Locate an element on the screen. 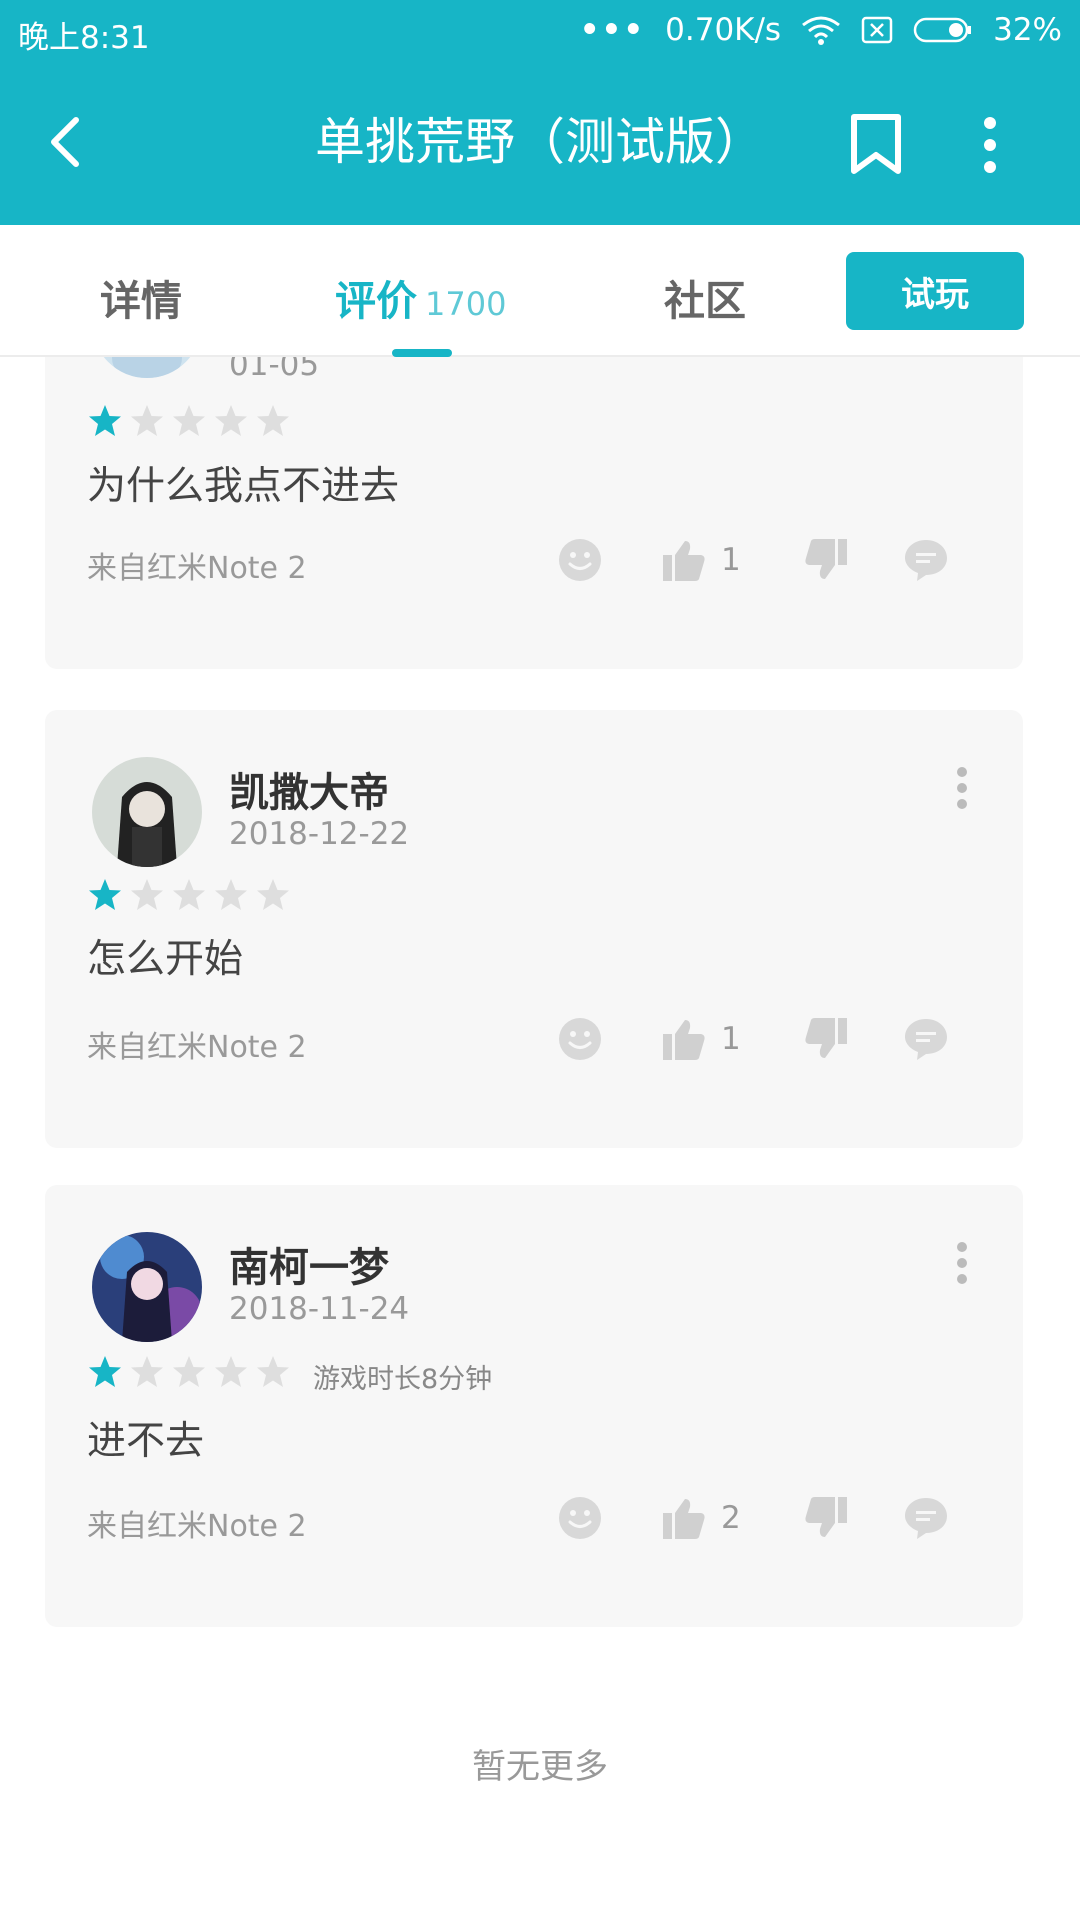 The height and width of the screenshot is (1920, 1080). reviewer-name: 南柯一梦 is located at coordinates (309, 1264).